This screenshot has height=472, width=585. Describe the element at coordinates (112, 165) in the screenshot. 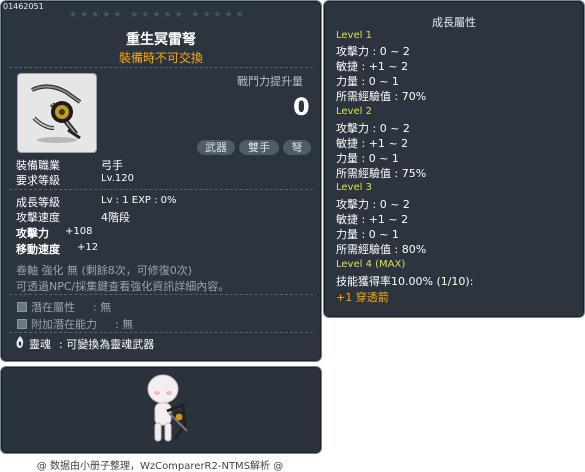

I see `req-job-value: 弓手` at that location.